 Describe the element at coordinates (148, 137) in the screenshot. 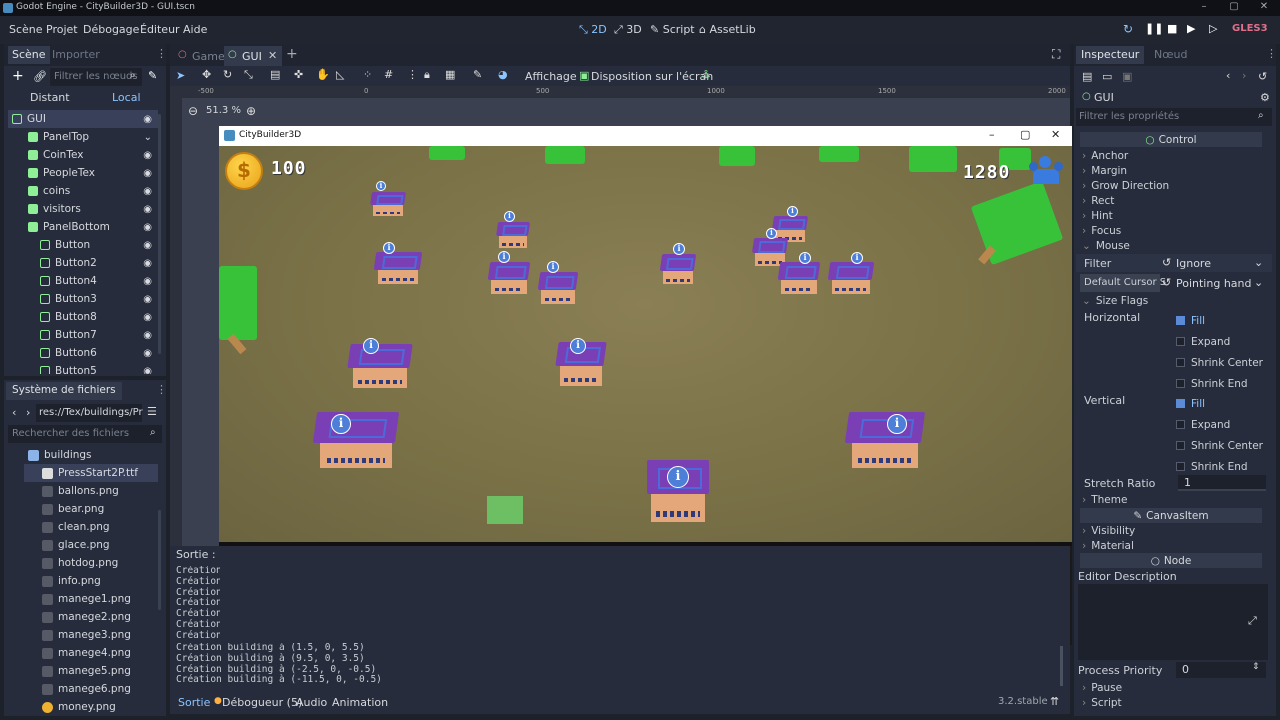

I see `visibility-eye-icon: ⌄` at that location.